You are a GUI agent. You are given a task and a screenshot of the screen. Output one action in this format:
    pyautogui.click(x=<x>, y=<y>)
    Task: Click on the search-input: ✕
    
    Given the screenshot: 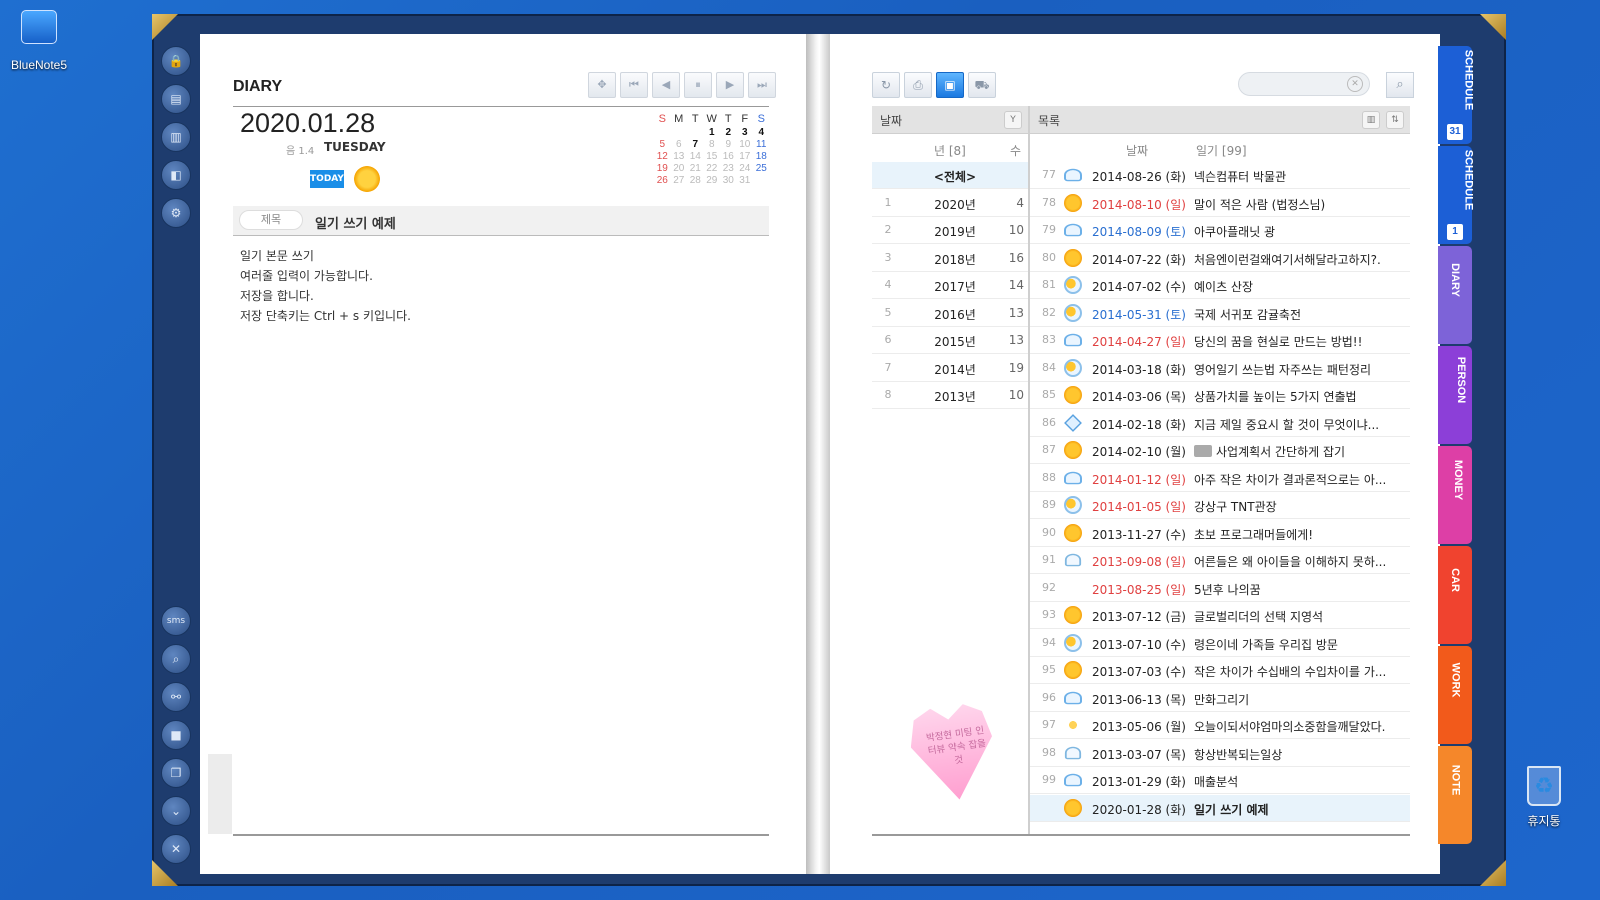 What is the action you would take?
    pyautogui.click(x=1304, y=84)
    